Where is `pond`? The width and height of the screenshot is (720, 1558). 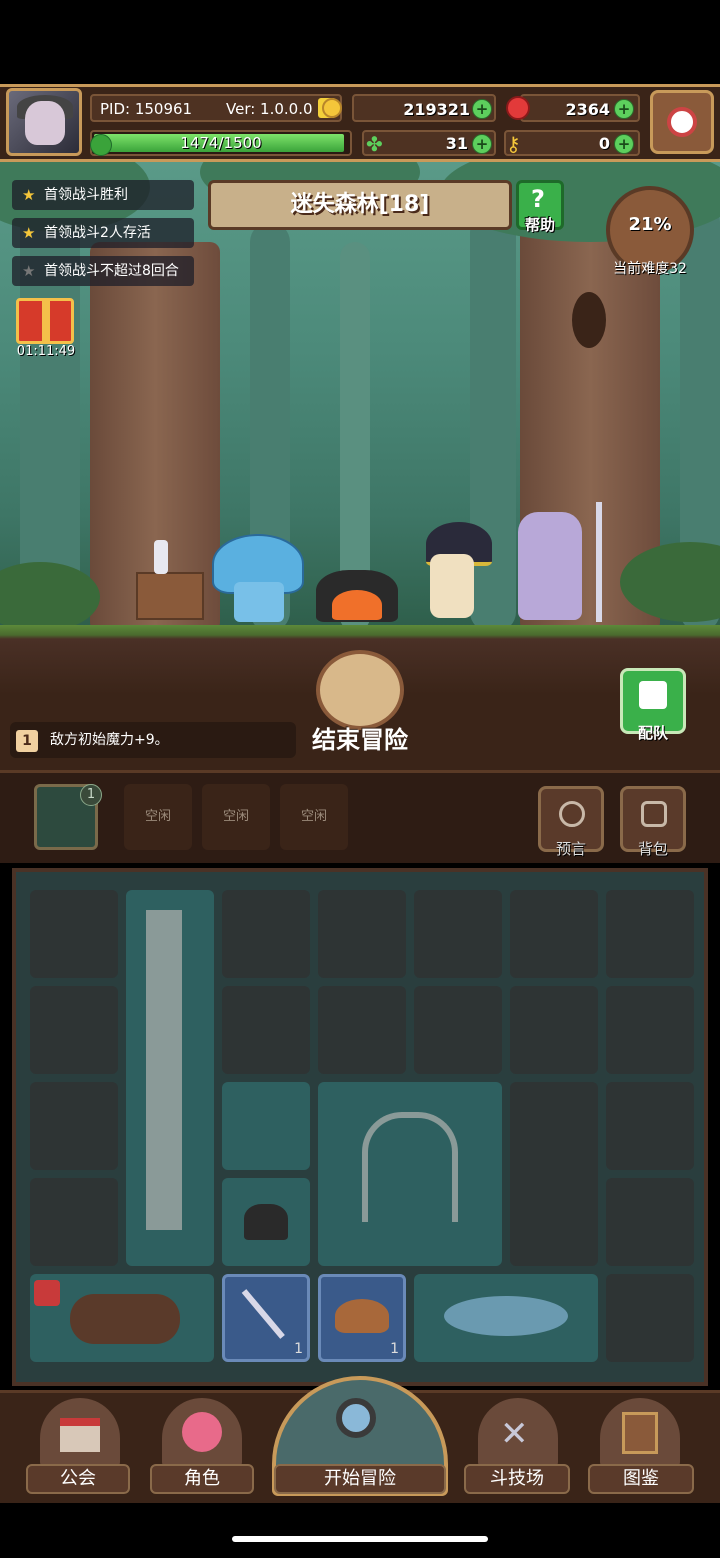 pond is located at coordinates (506, 1316).